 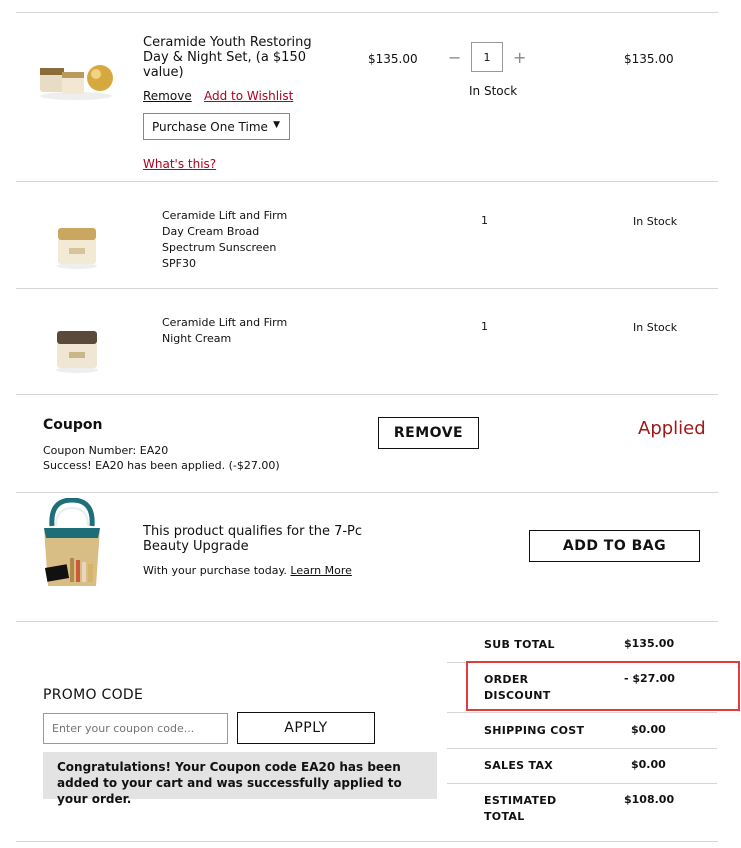 I want to click on remove-coupon-button: REMOVE, so click(x=428, y=433).